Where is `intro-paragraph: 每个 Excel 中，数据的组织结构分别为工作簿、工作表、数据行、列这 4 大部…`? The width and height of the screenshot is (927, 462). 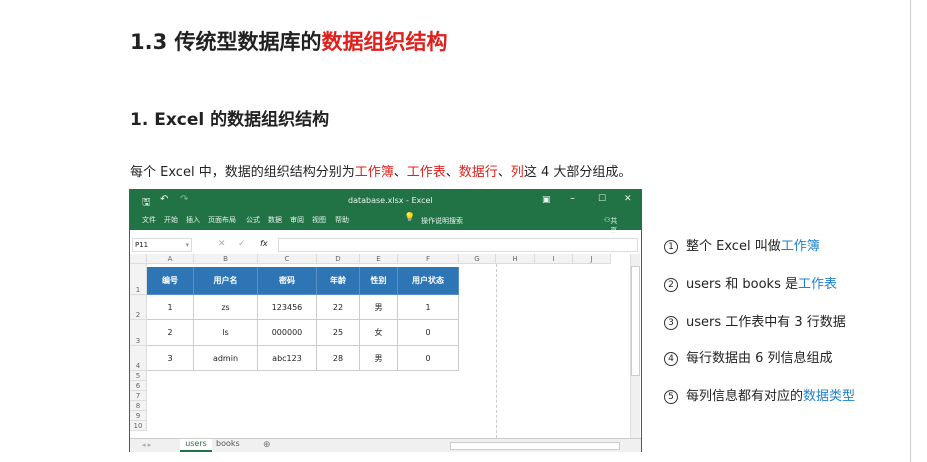 intro-paragraph: 每个 Excel 中，数据的组织结构分别为工作簿、工作表、数据行、列这 4 大部… is located at coordinates (381, 172).